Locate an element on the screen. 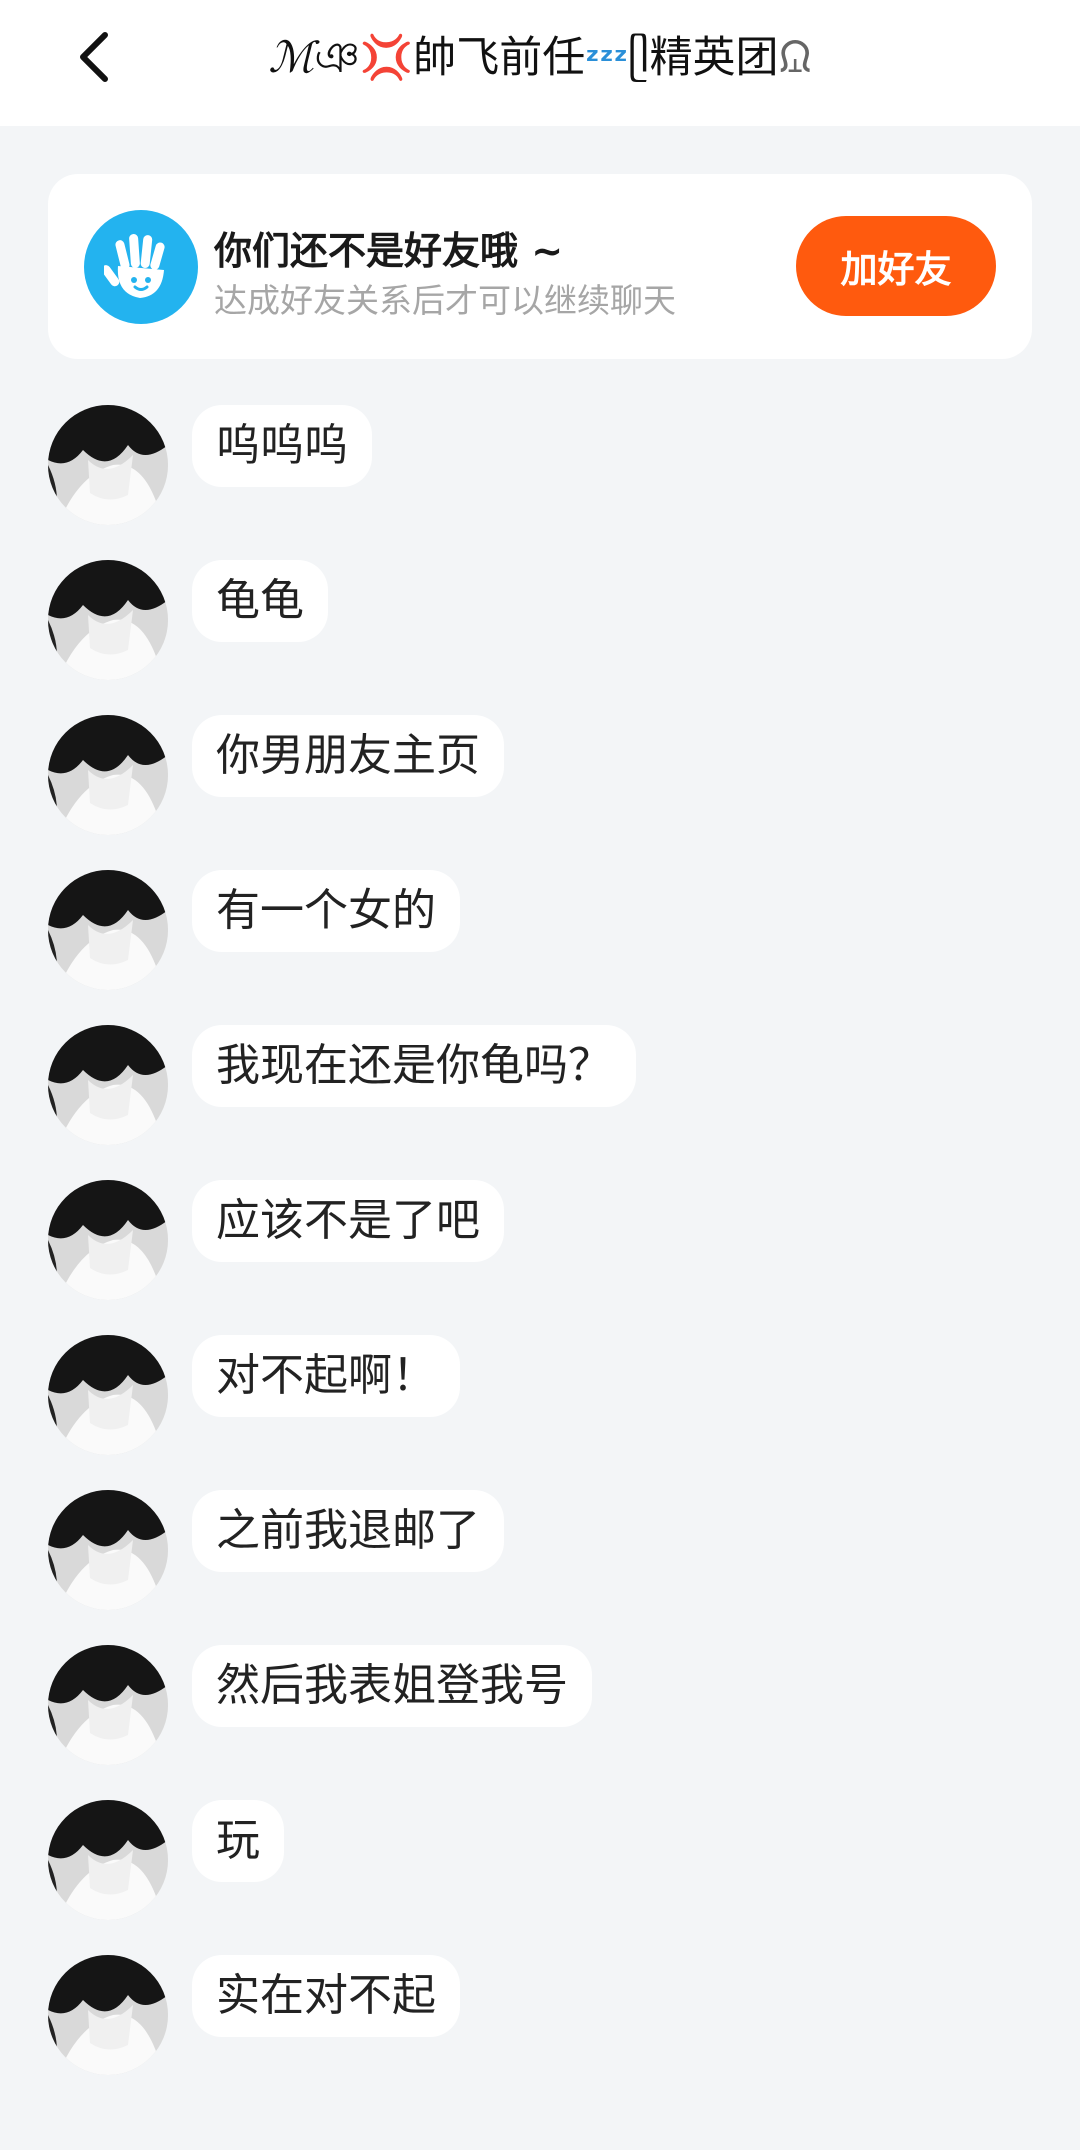  message-bubble: 对不起啊！ is located at coordinates (326, 1376).